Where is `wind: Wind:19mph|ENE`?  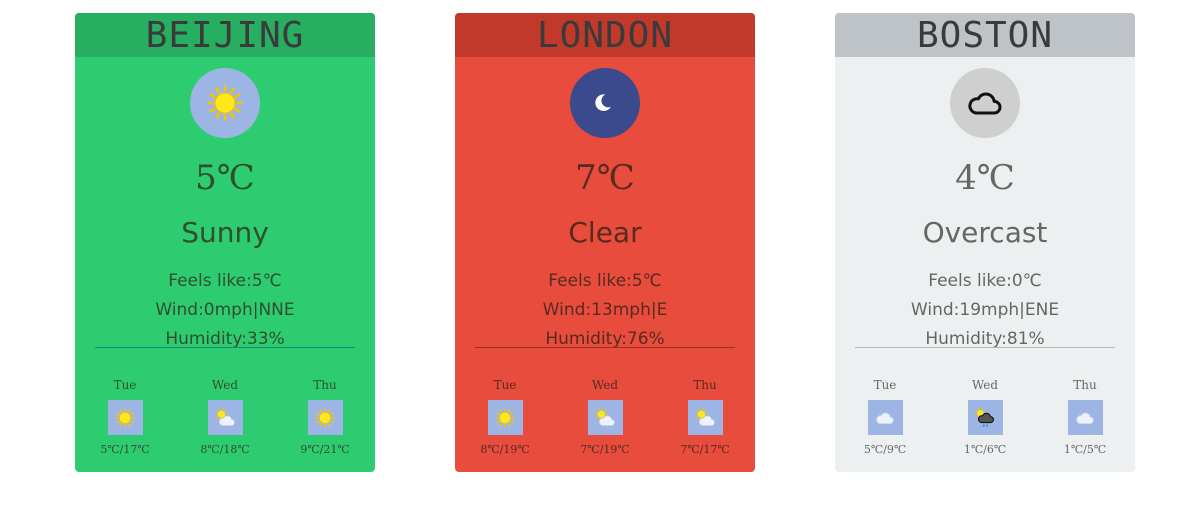
wind: Wind:19mph|ENE is located at coordinates (985, 310).